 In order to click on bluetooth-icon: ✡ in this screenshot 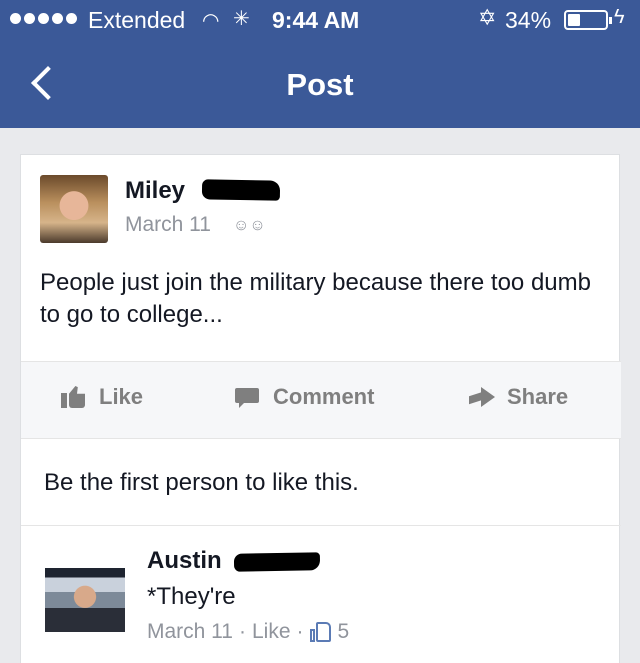, I will do `click(487, 17)`.